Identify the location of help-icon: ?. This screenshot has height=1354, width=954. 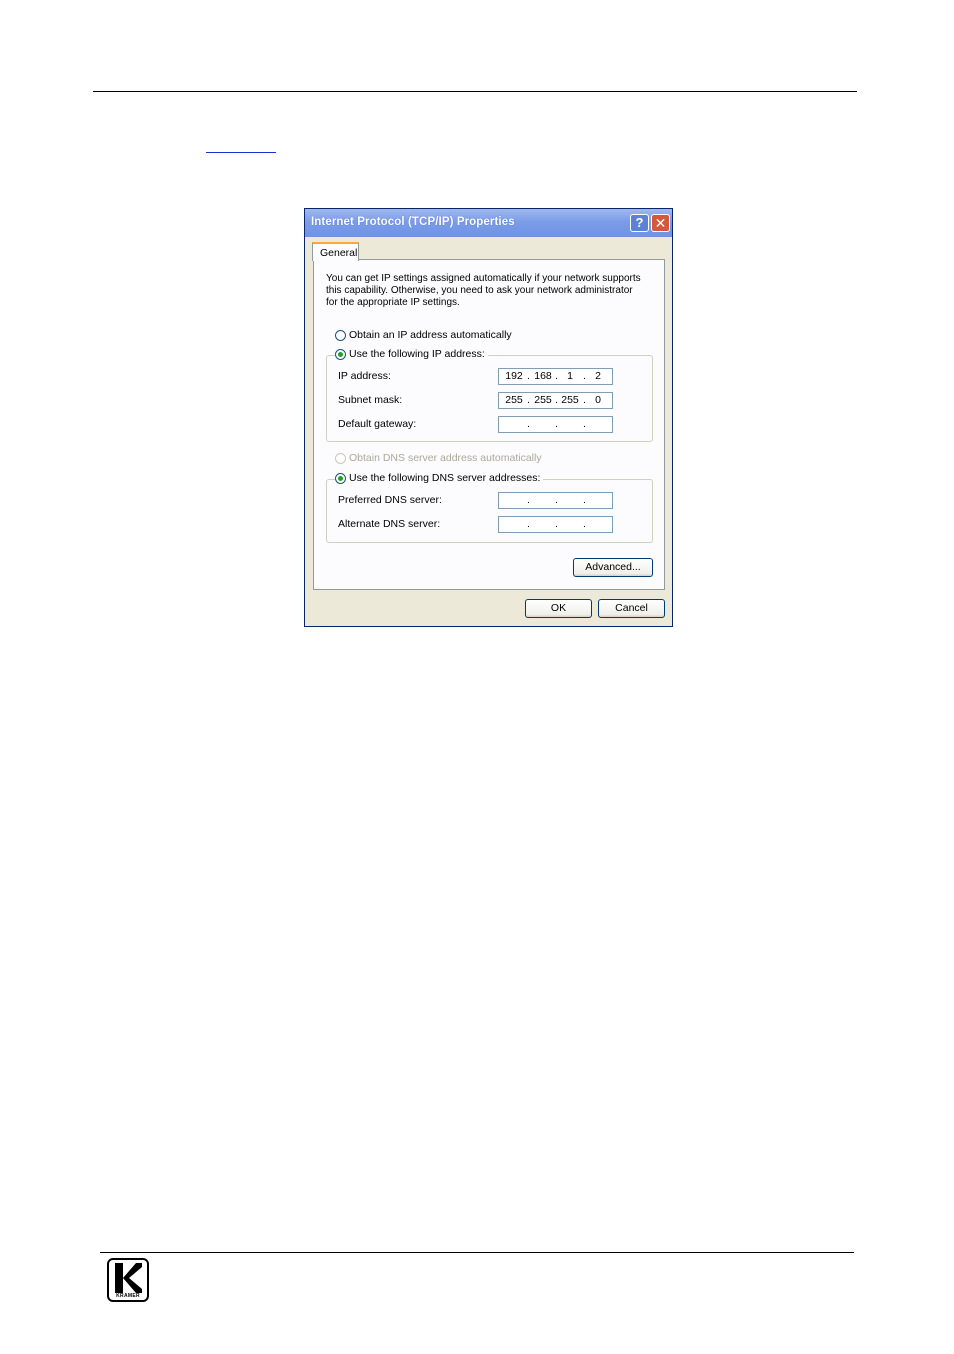
(639, 222).